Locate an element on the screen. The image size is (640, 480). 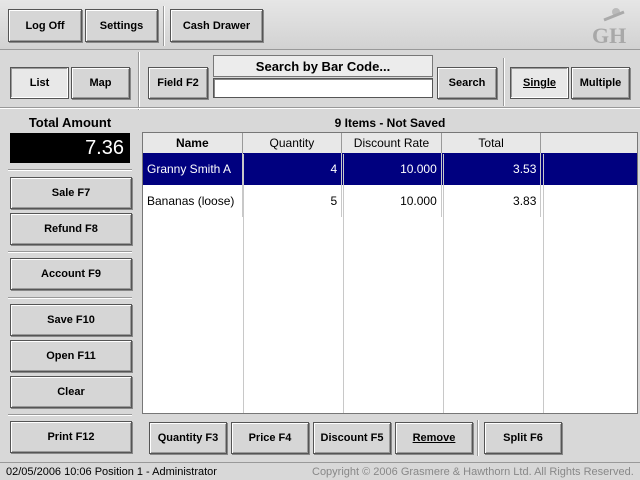
header-divider is located at coordinates (139, 81).